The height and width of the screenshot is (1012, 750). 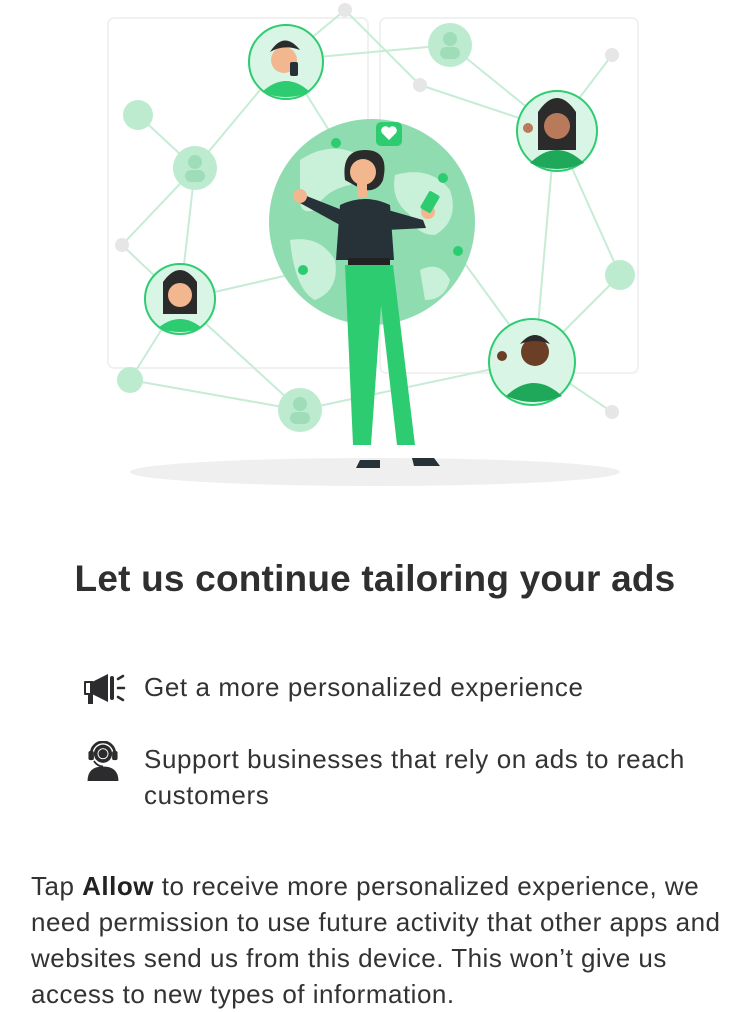 What do you see at coordinates (375, 578) in the screenshot?
I see `page-title: Let us continue tailoring your ads` at bounding box center [375, 578].